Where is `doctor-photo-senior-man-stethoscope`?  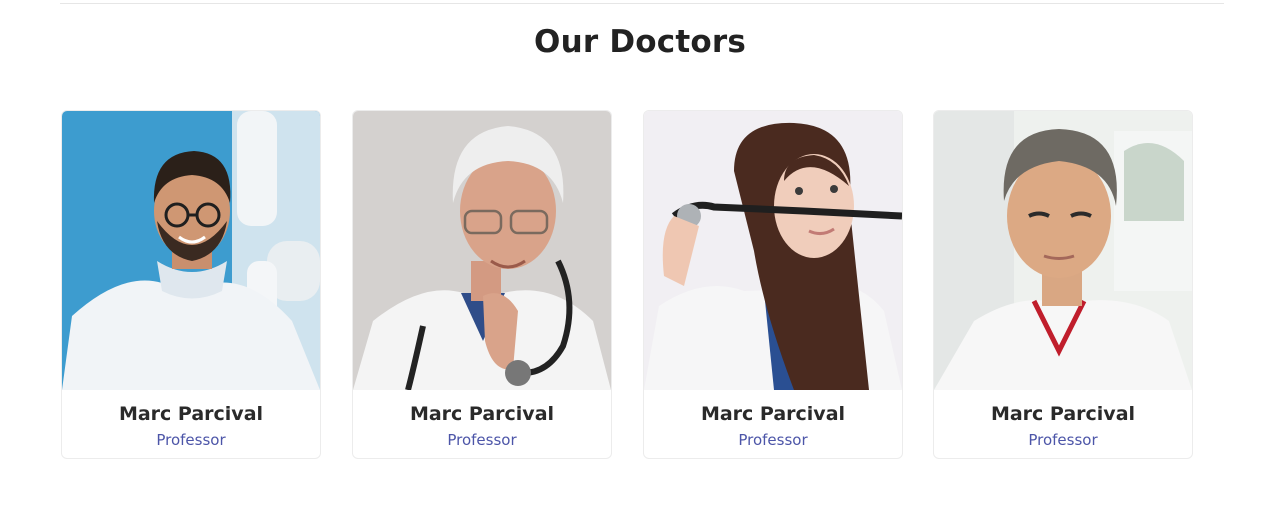 doctor-photo-senior-man-stethoscope is located at coordinates (482, 250).